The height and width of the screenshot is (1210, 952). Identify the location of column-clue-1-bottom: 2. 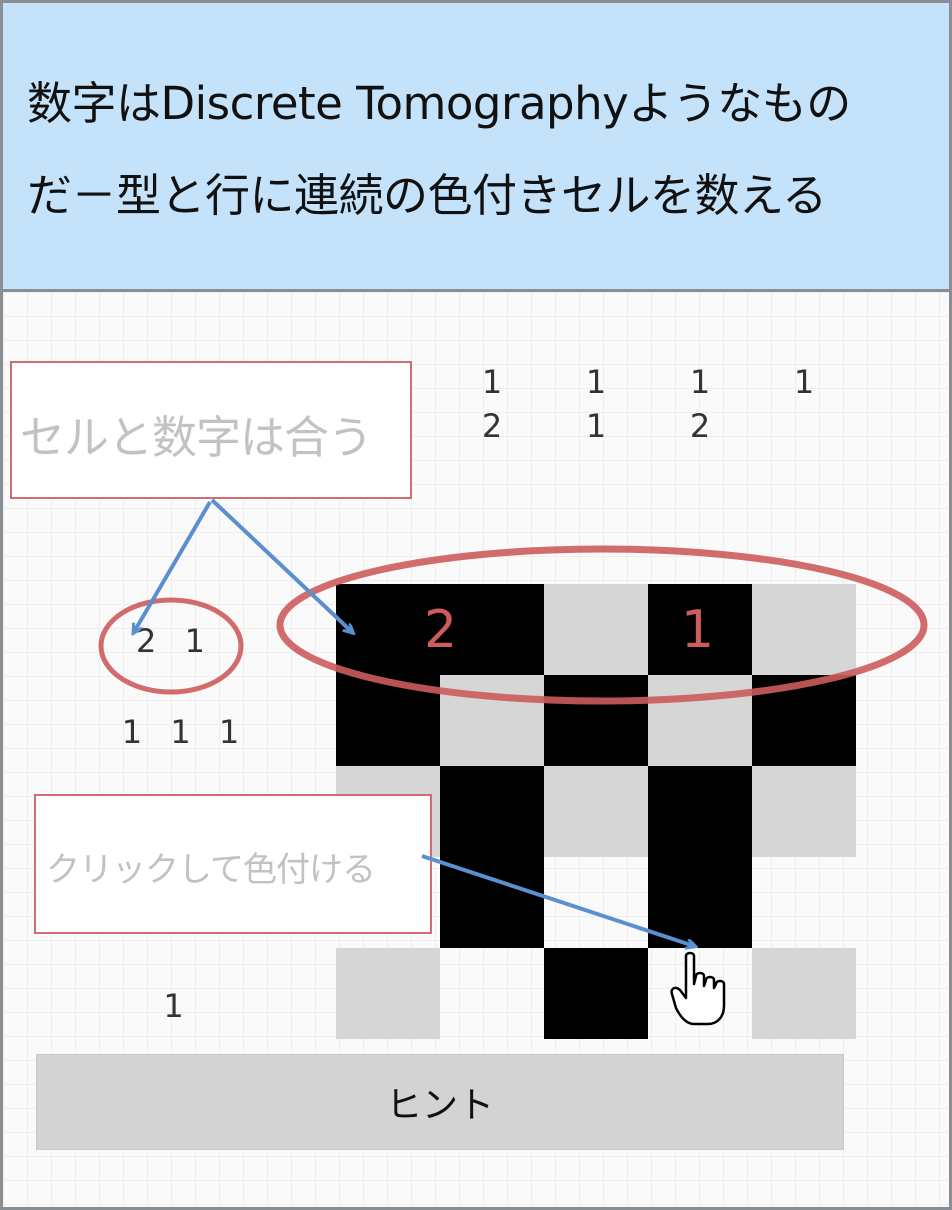
(492, 426).